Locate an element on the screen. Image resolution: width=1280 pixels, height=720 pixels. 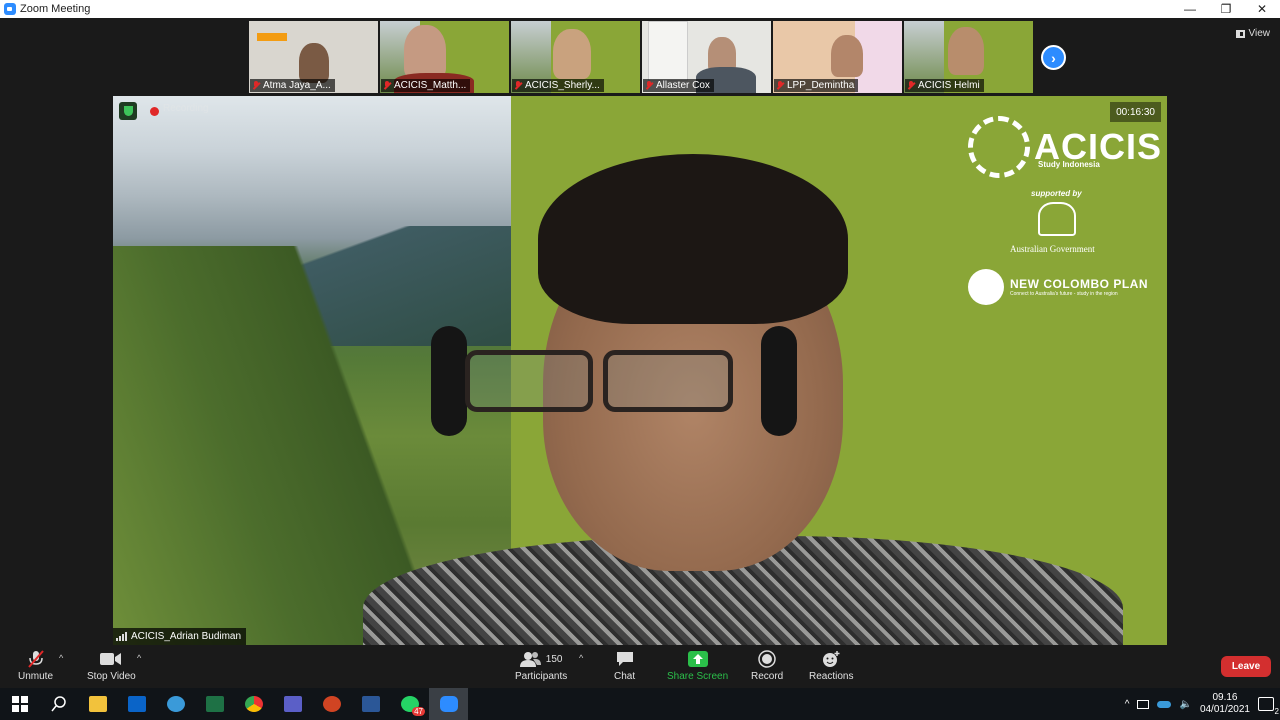
teams-icon is located at coordinates (292, 704).